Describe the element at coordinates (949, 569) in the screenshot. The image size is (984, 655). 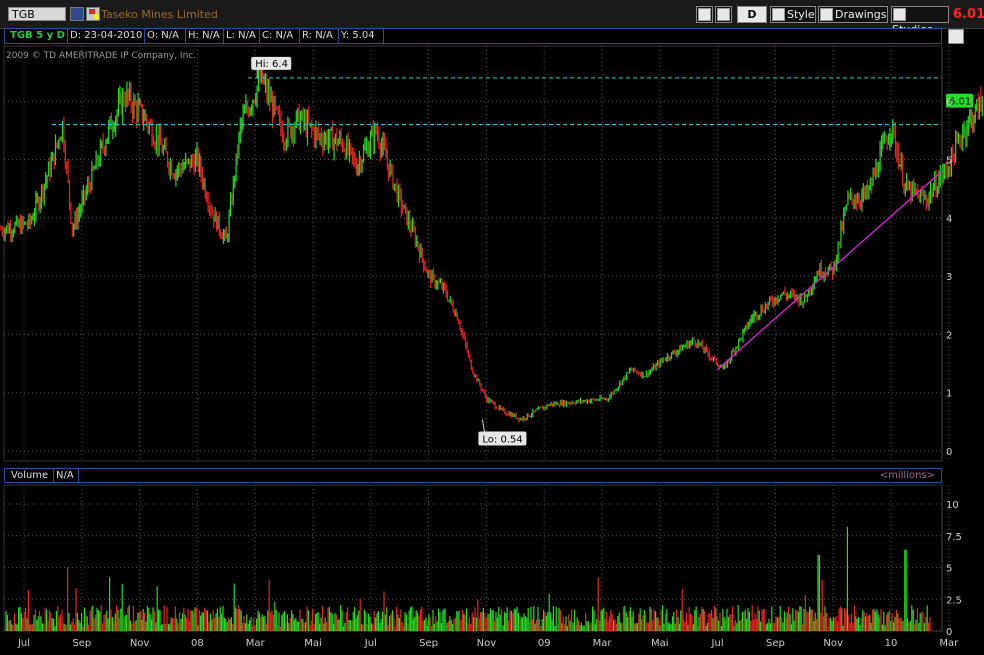
I see `volume-y-tick-2: 5` at that location.